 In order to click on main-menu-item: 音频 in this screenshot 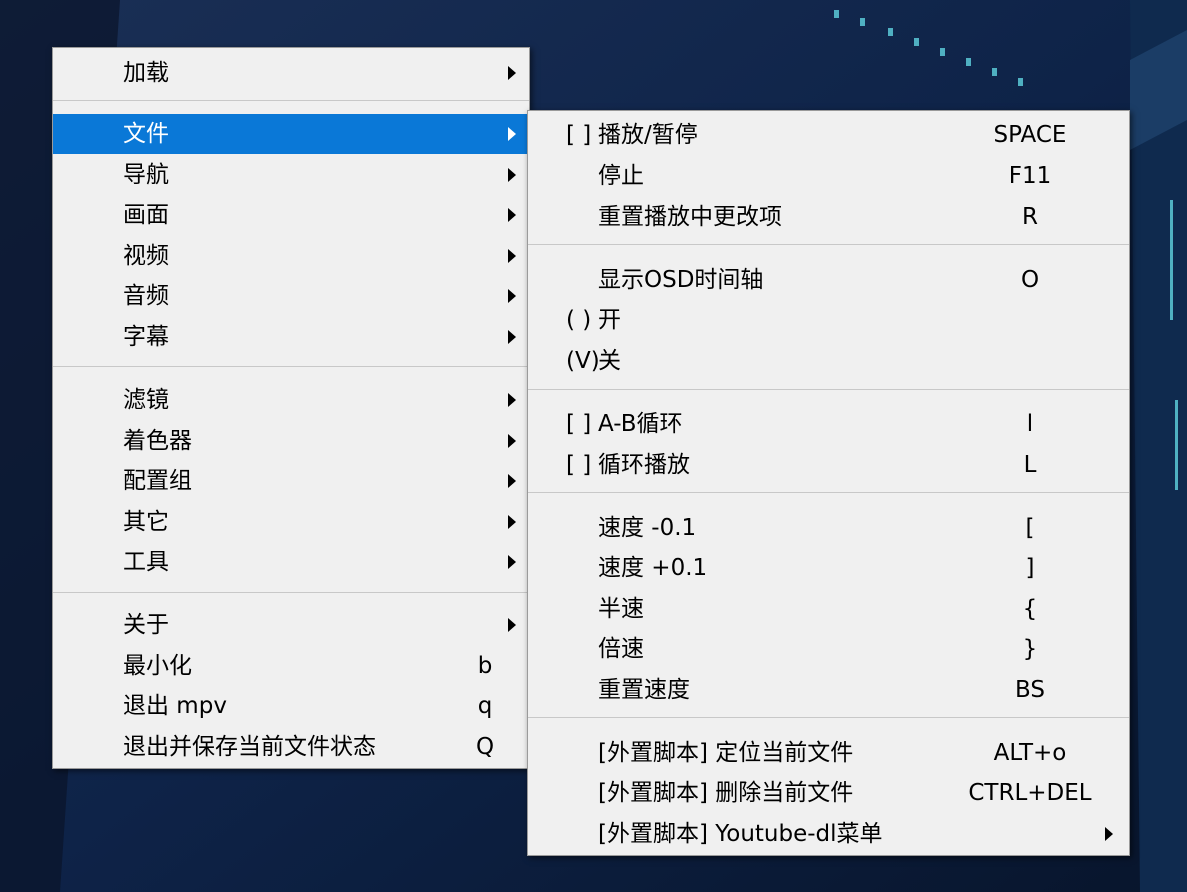, I will do `click(291, 296)`.